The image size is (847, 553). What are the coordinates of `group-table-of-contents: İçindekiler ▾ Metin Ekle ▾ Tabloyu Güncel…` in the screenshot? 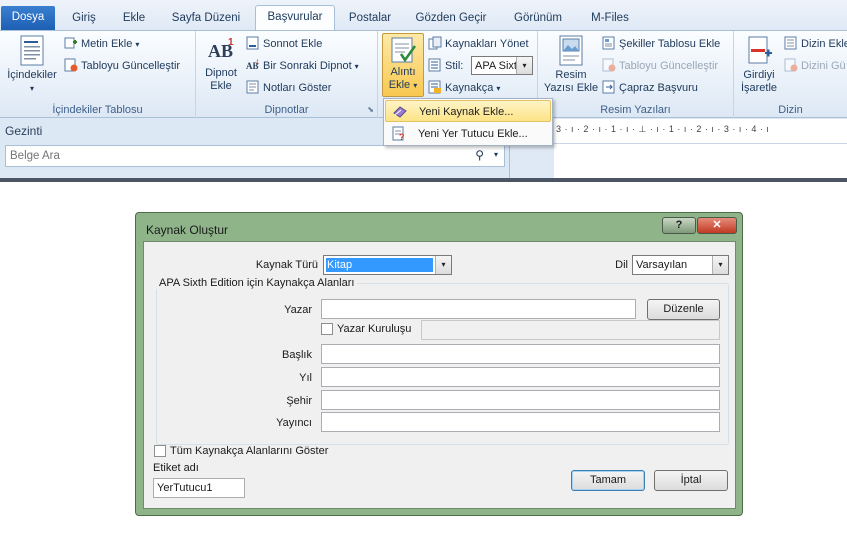 It's located at (98, 74).